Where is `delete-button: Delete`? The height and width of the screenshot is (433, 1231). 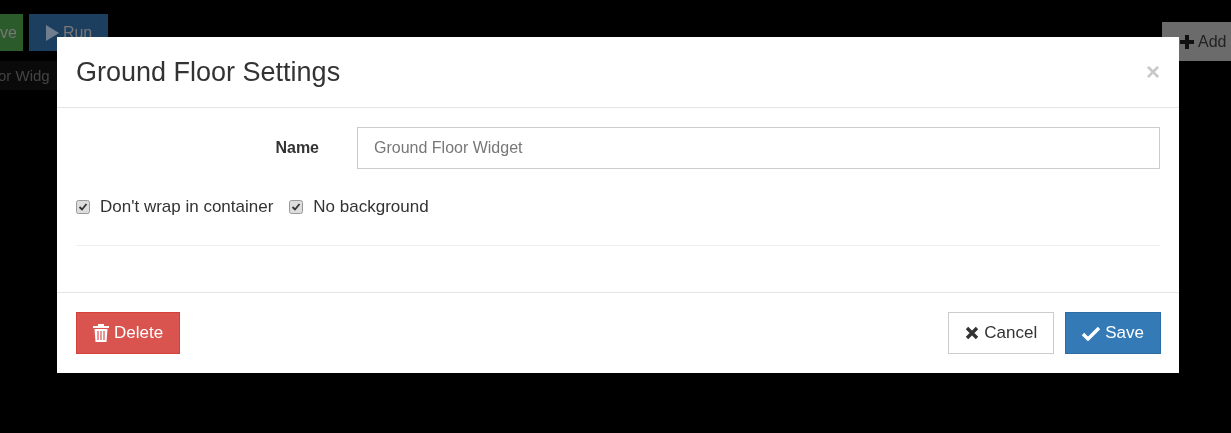
delete-button: Delete is located at coordinates (128, 333).